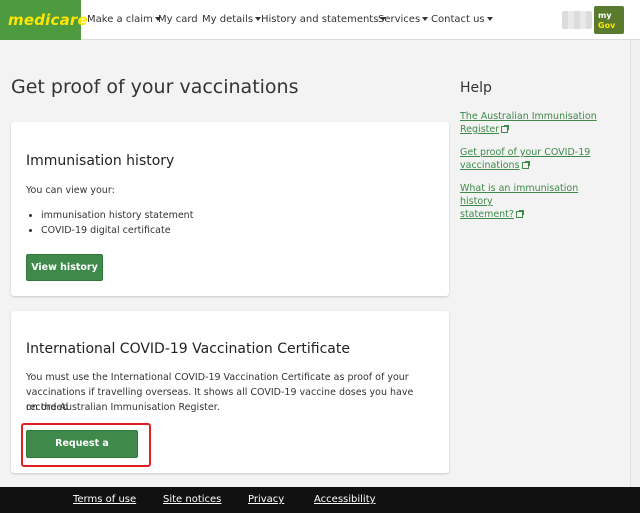 This screenshot has height=513, width=640. What do you see at coordinates (490, 165) in the screenshot?
I see `help-link-line: vaccinations` at bounding box center [490, 165].